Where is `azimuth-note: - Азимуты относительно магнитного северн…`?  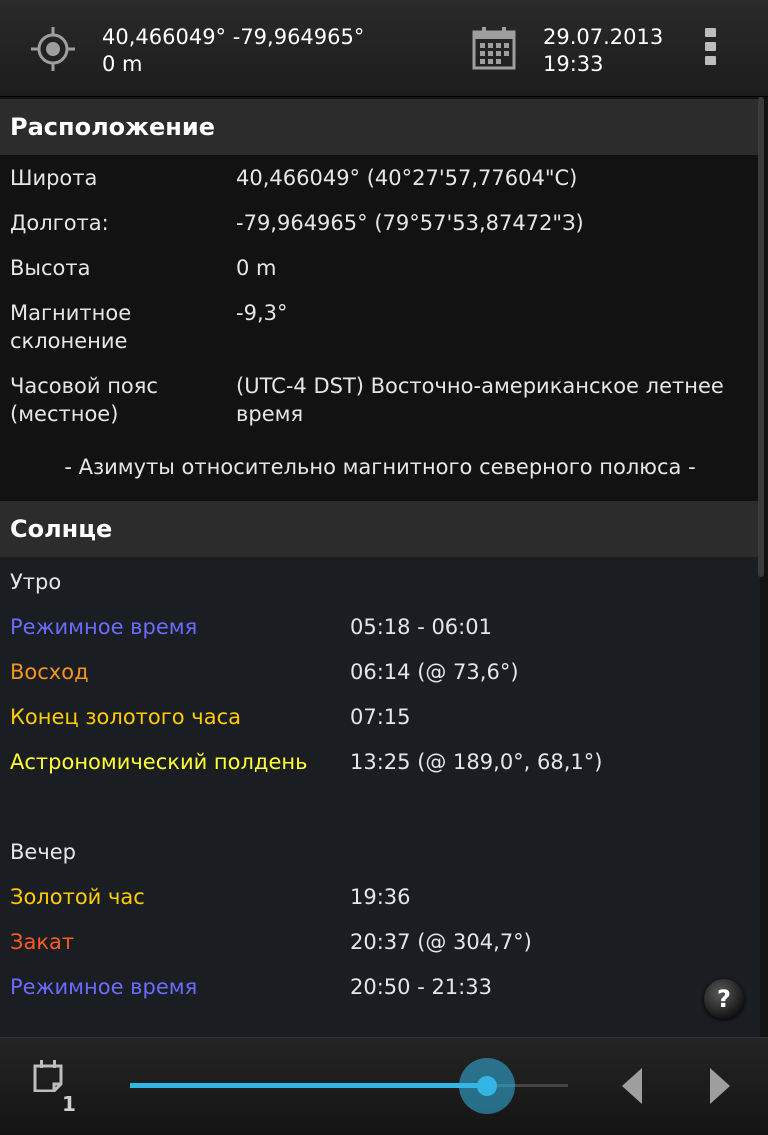
azimuth-note: - Азимуты относительно магнитного северн… is located at coordinates (380, 467).